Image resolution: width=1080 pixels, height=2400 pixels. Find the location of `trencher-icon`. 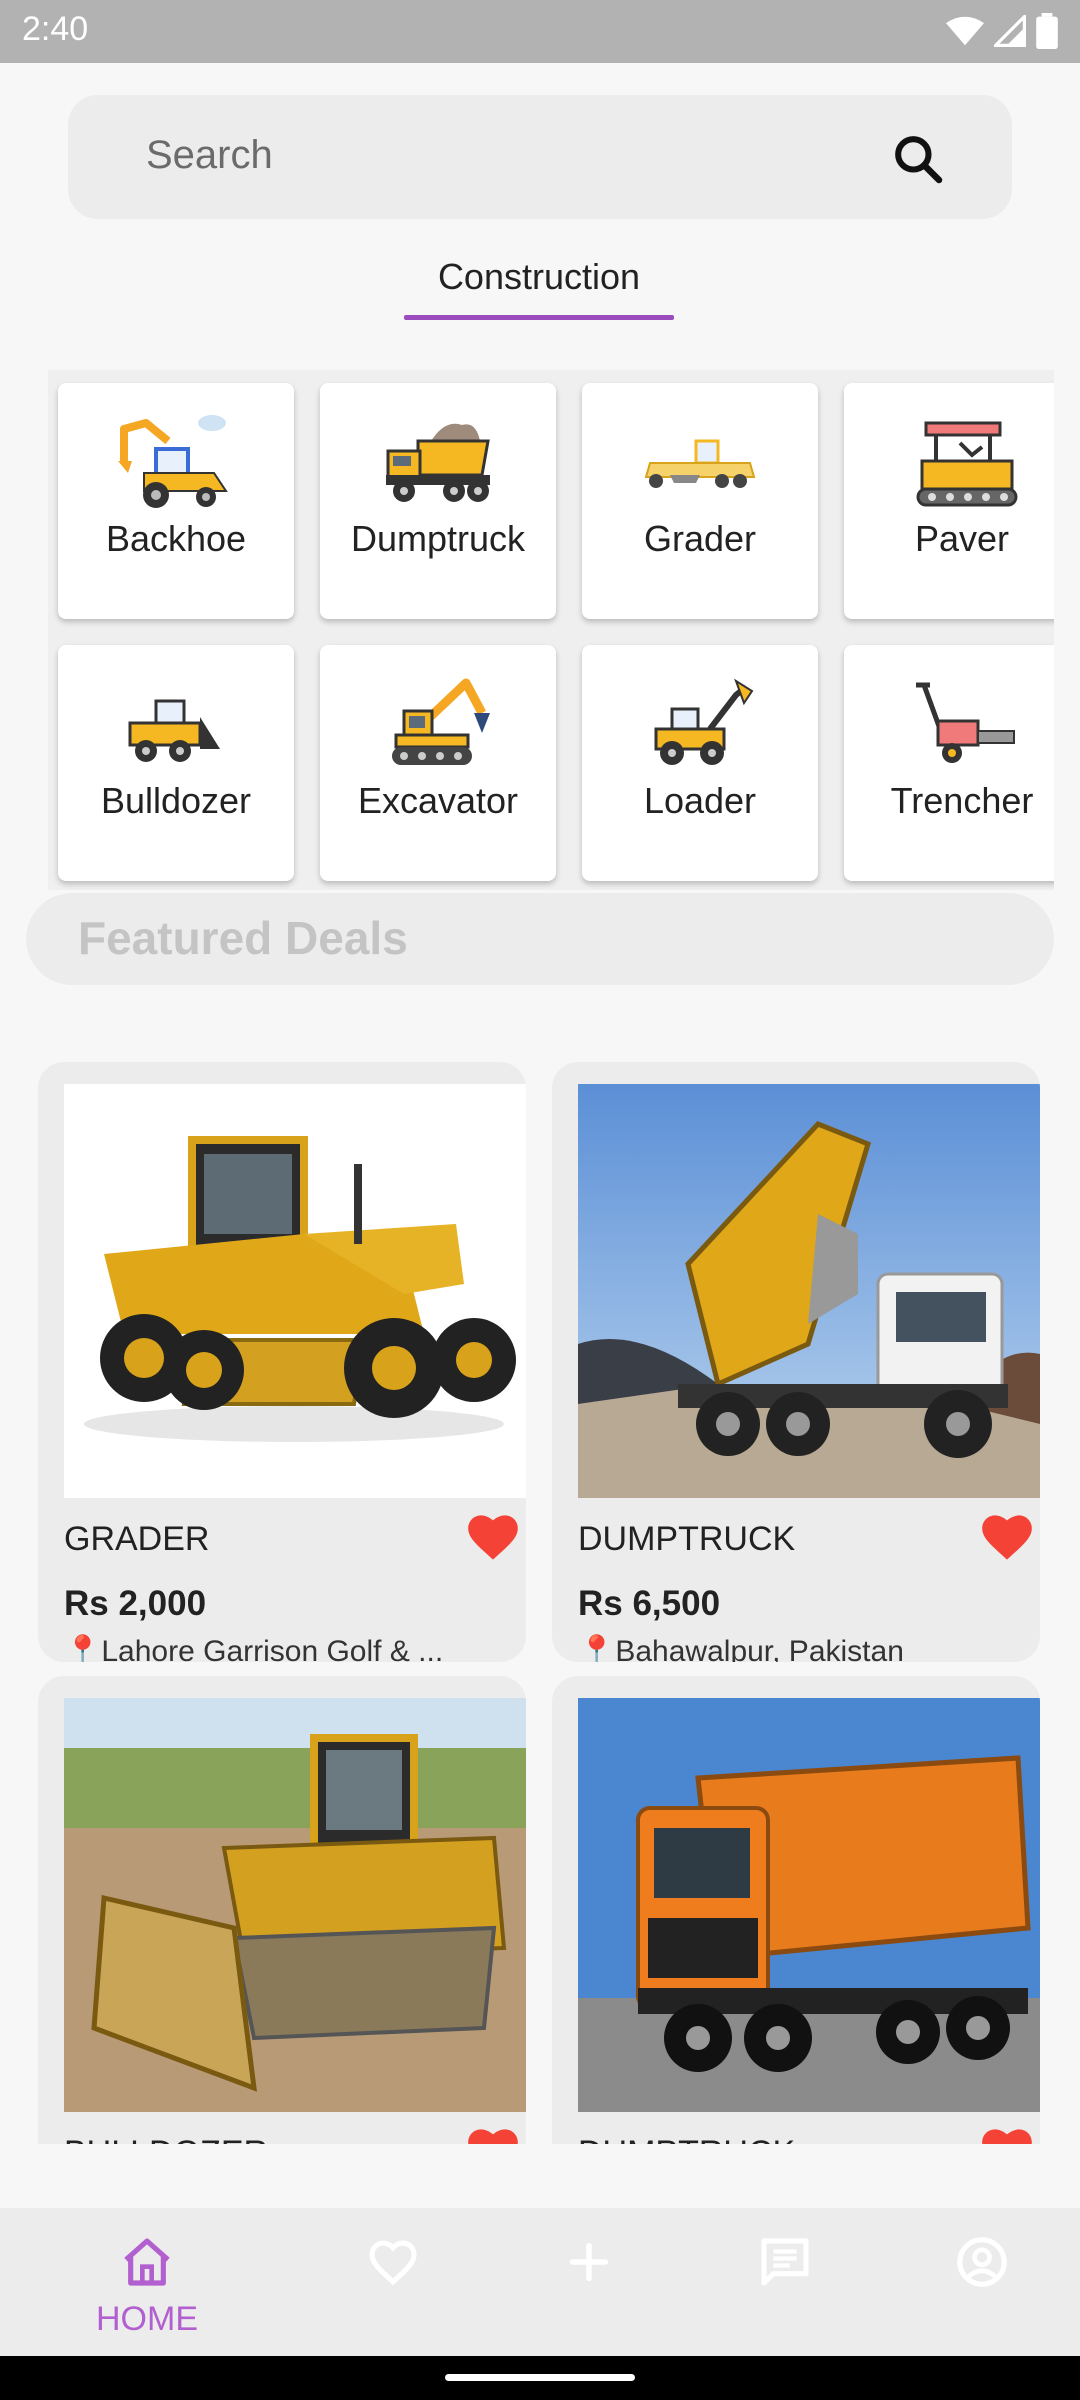

trencher-icon is located at coordinates (965, 722).